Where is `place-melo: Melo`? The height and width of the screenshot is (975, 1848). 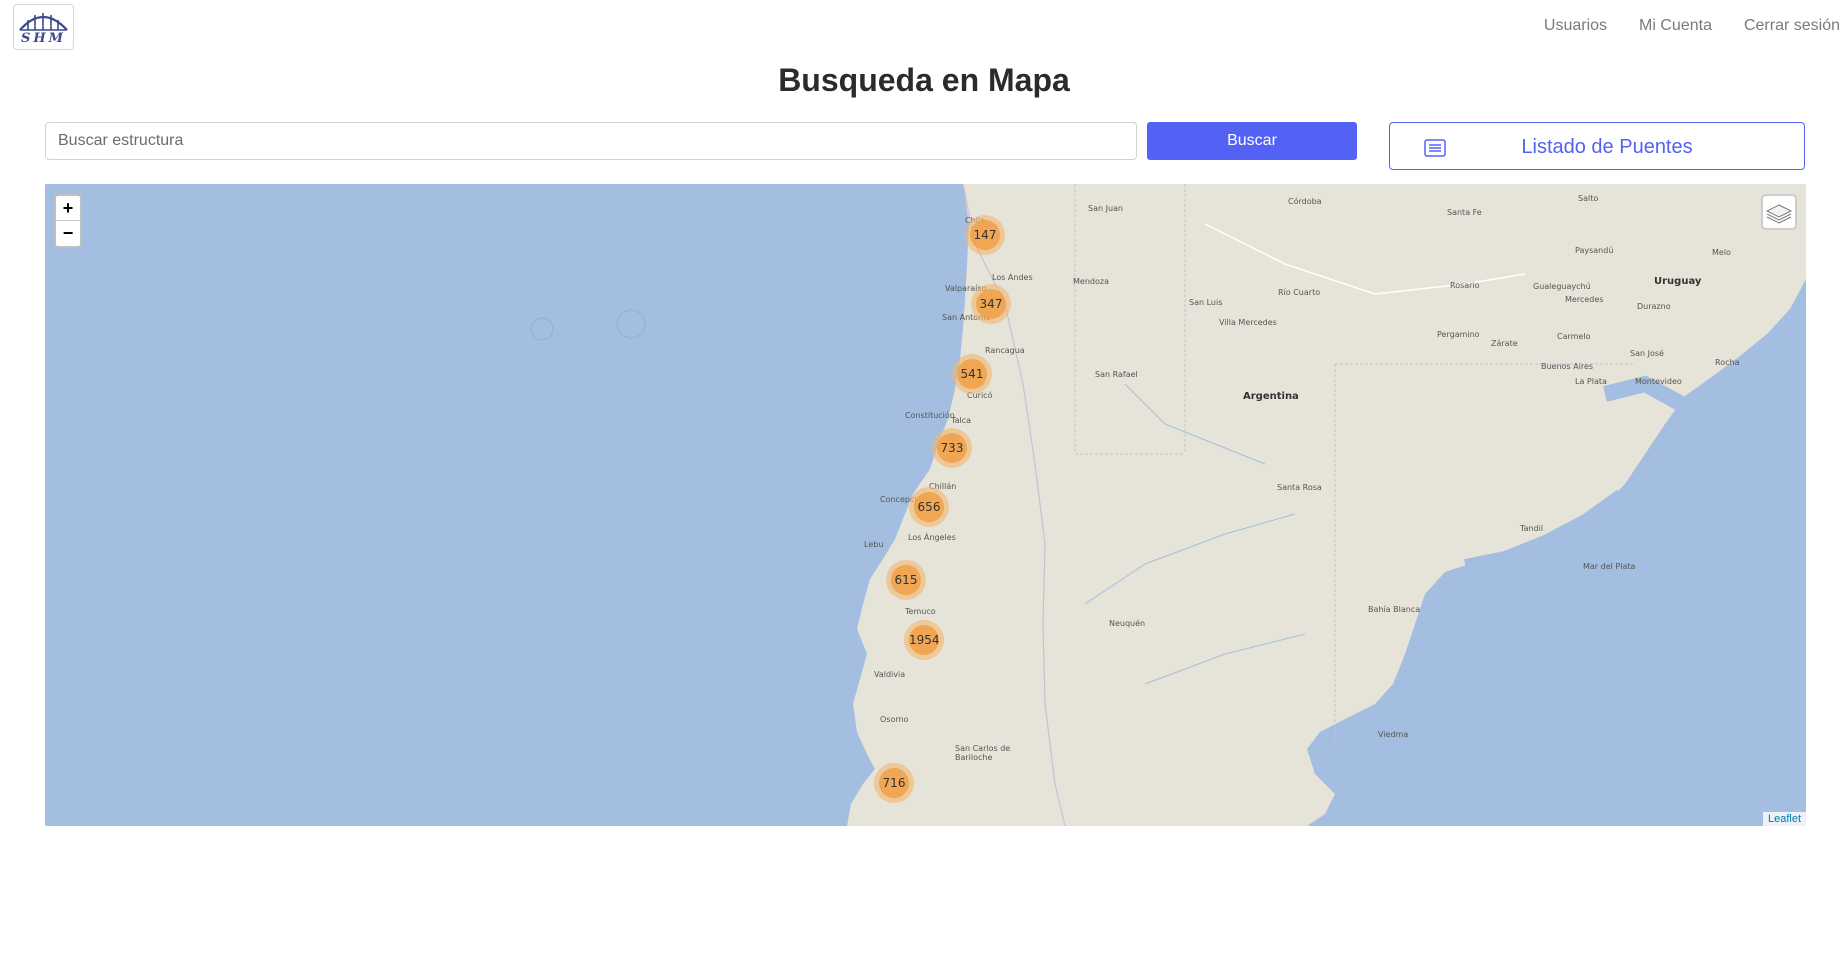
place-melo: Melo is located at coordinates (1721, 252).